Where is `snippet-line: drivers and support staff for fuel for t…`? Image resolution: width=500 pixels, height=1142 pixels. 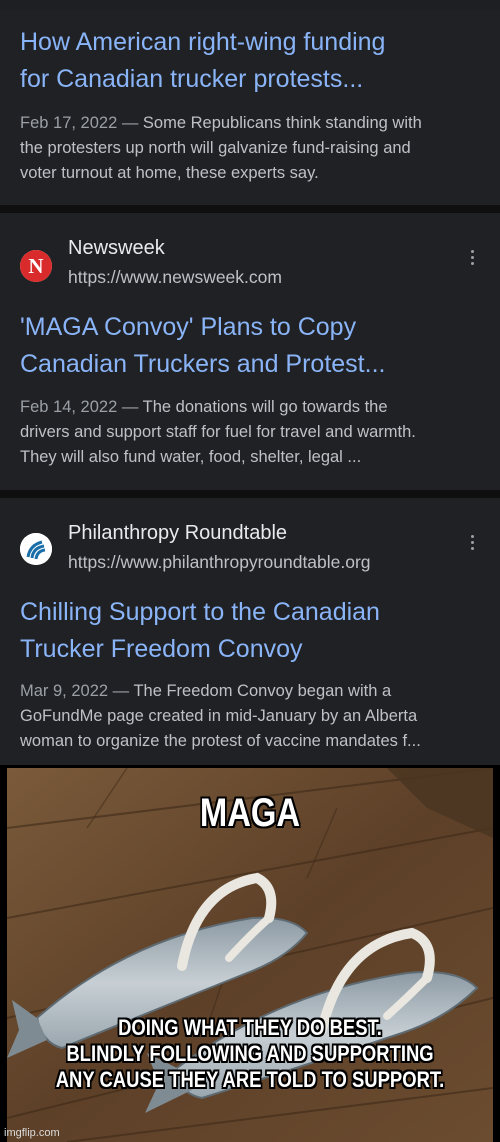 snippet-line: drivers and support staff for fuel for t… is located at coordinates (218, 432).